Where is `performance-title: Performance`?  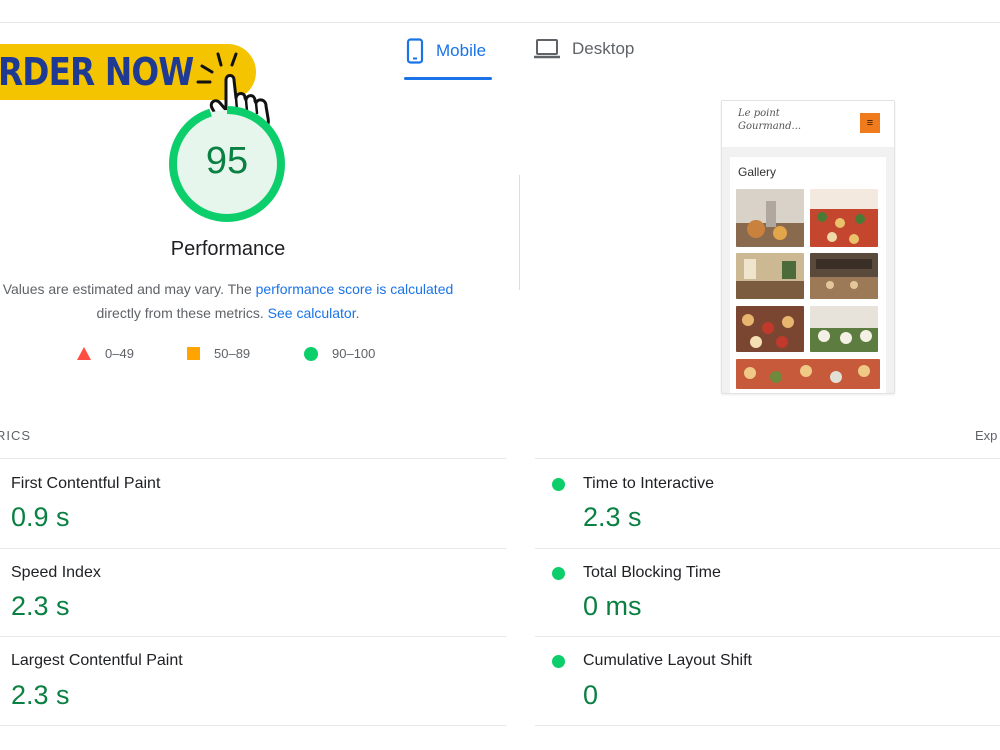 performance-title: Performance is located at coordinates (228, 249).